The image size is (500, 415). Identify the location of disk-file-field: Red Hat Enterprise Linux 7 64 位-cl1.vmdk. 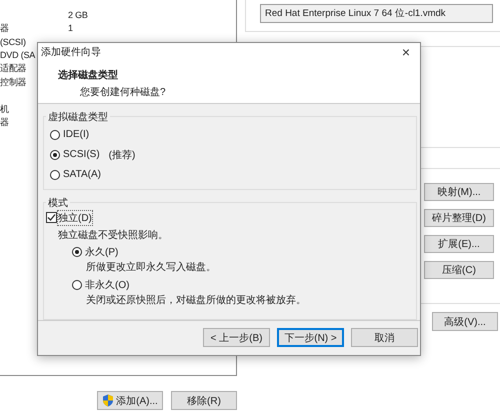
(376, 13).